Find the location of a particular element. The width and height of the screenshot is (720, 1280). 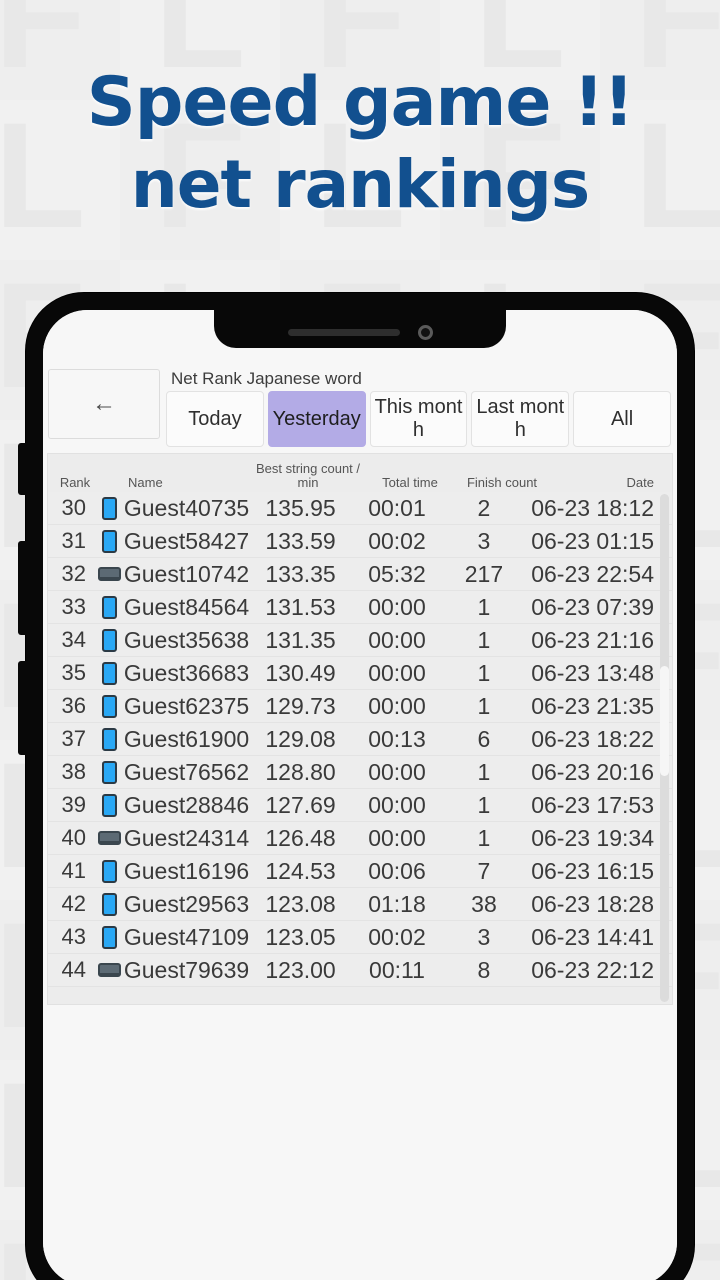

tab-label: This month is located at coordinates (418, 418).